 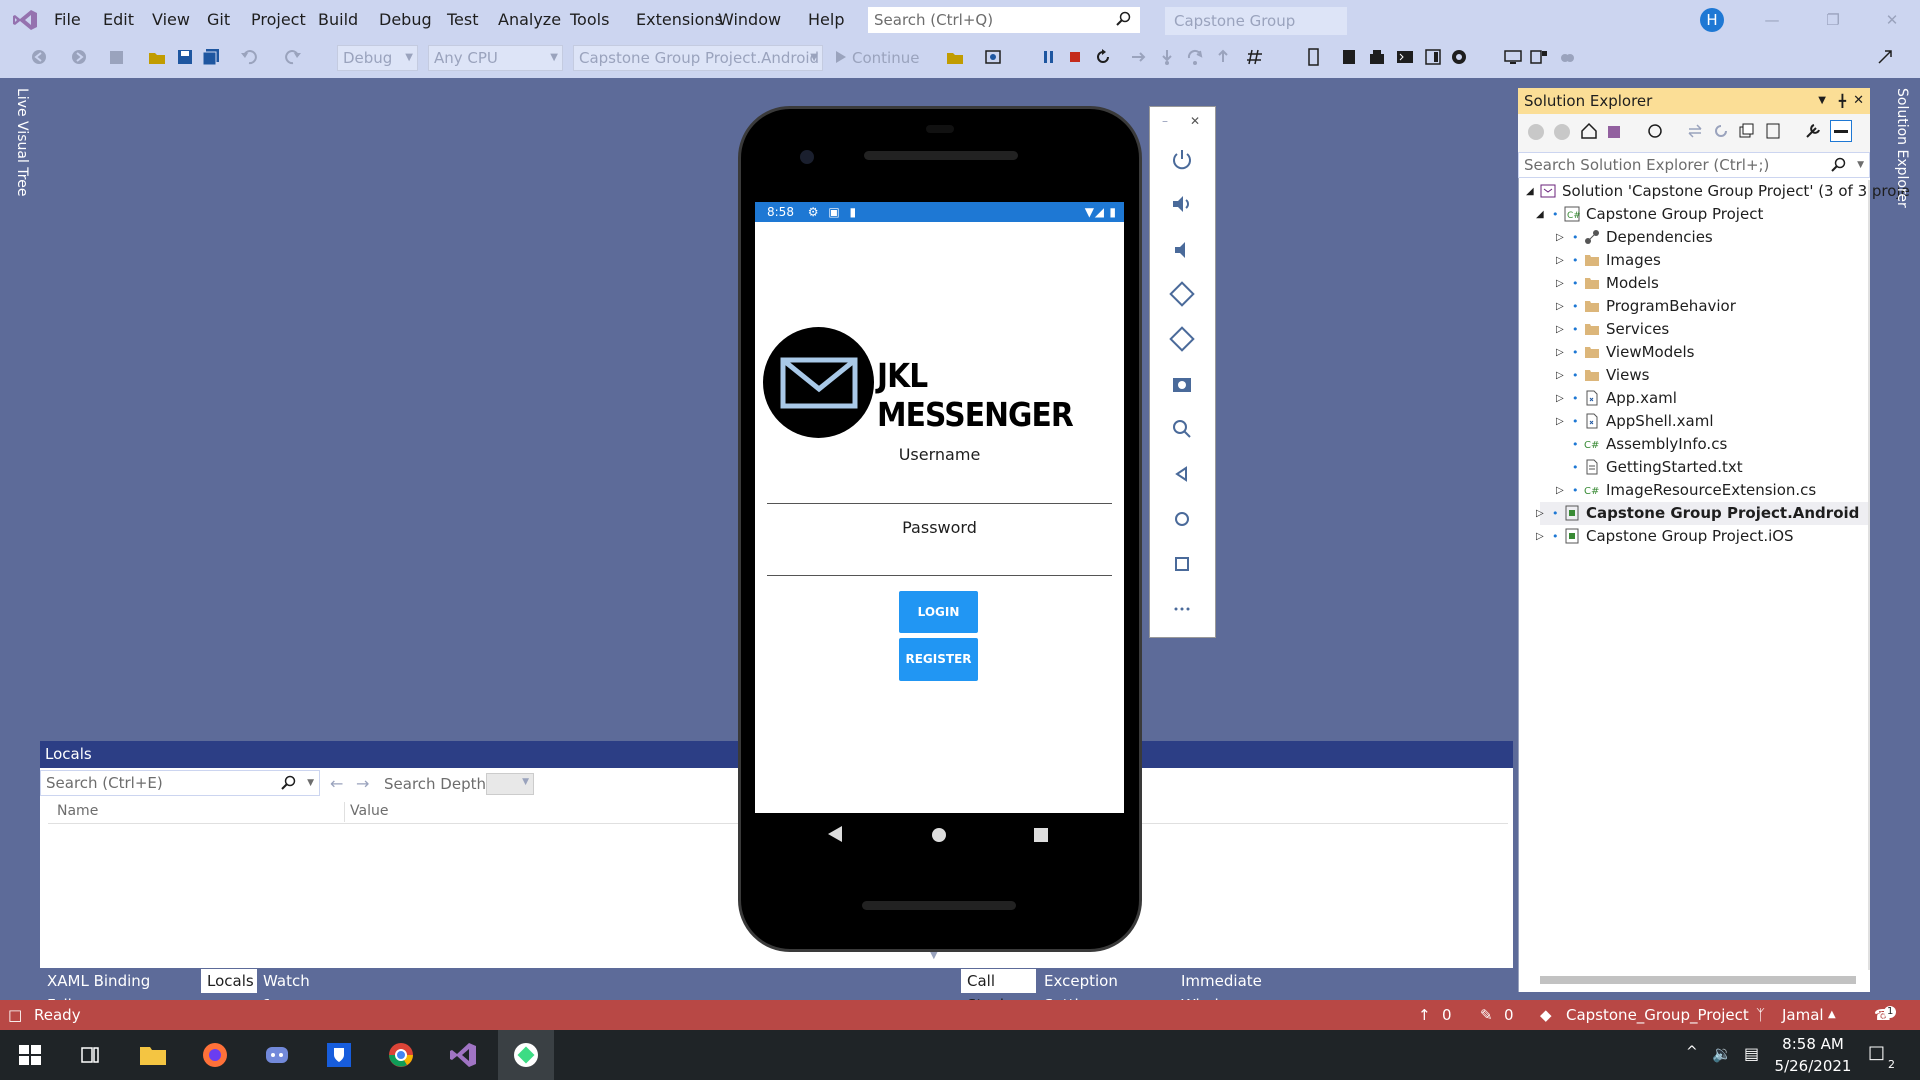 I want to click on home-icon, so click(x=1182, y=519).